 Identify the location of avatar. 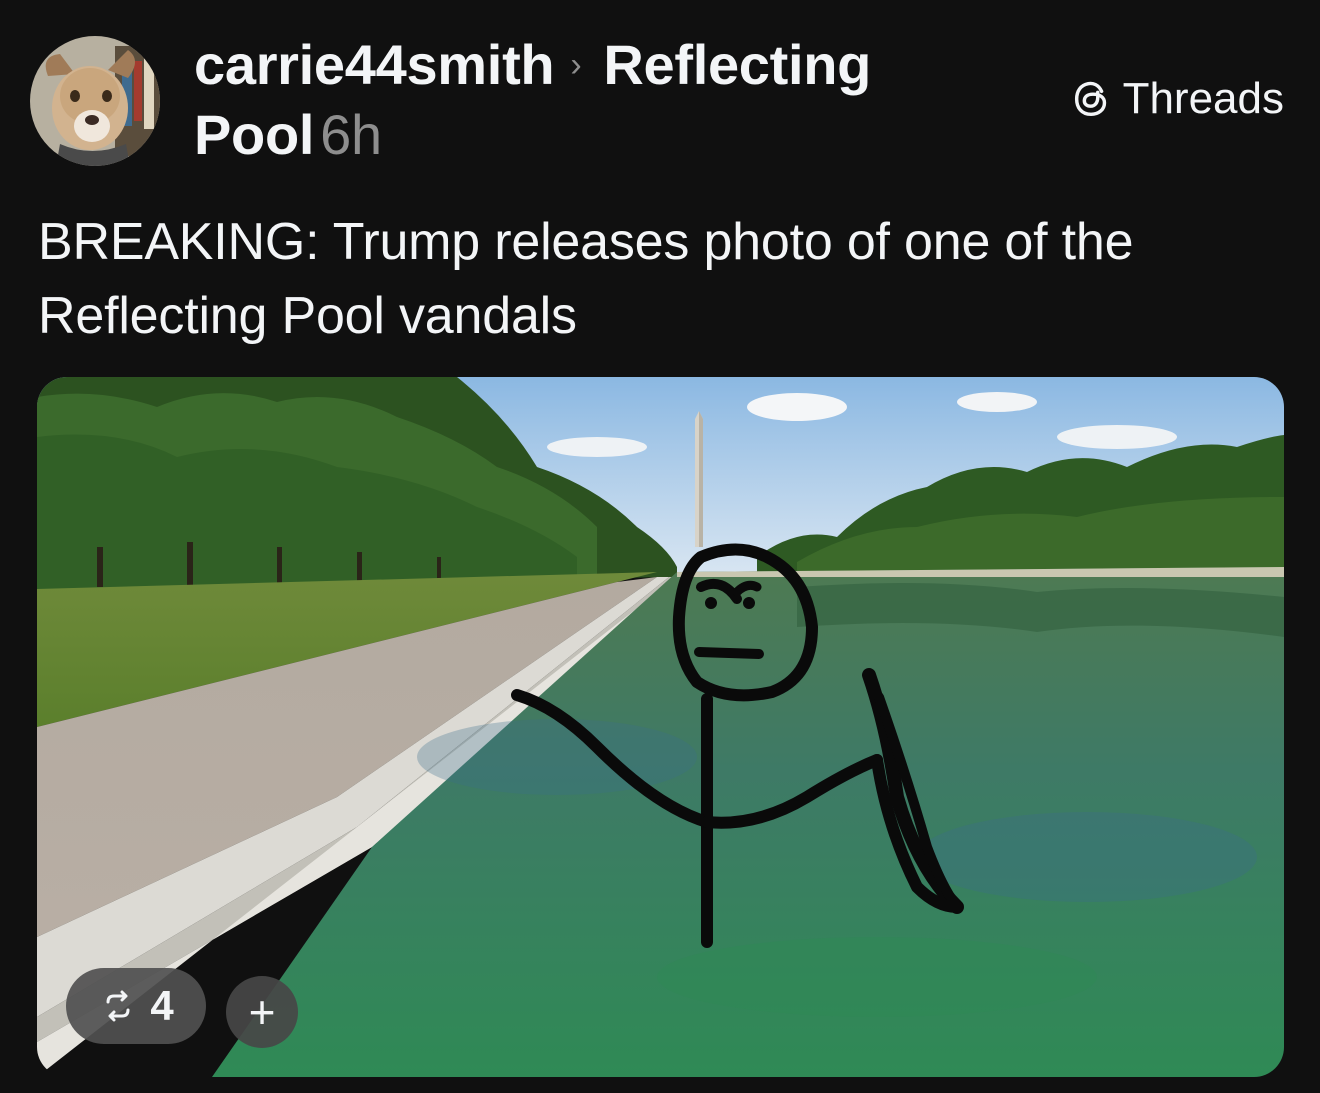
(95, 101).